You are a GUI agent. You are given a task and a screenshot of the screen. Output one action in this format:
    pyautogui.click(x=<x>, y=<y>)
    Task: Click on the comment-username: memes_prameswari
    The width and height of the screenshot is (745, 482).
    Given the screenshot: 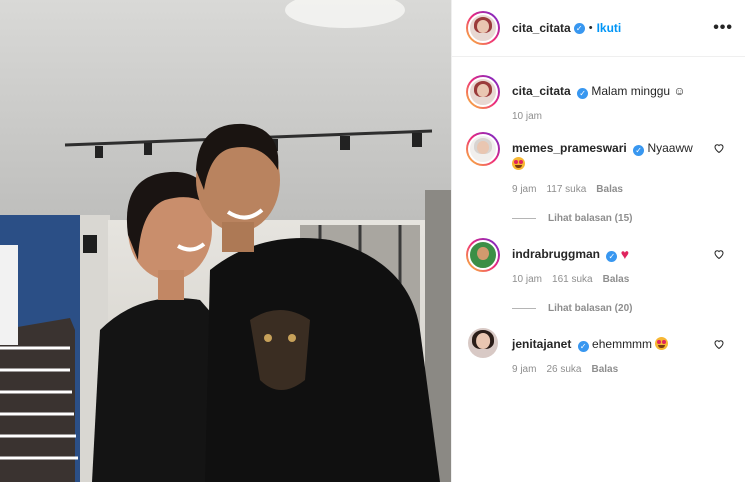 What is the action you would take?
    pyautogui.click(x=569, y=148)
    